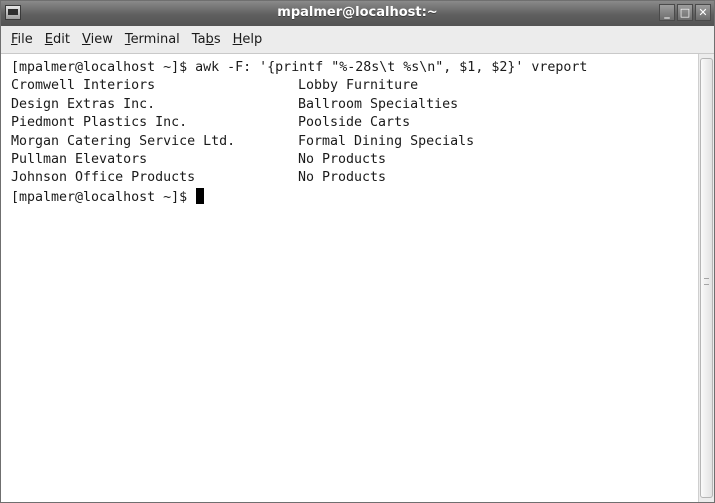  I want to click on window-controls: _ □ ✕, so click(685, 12).